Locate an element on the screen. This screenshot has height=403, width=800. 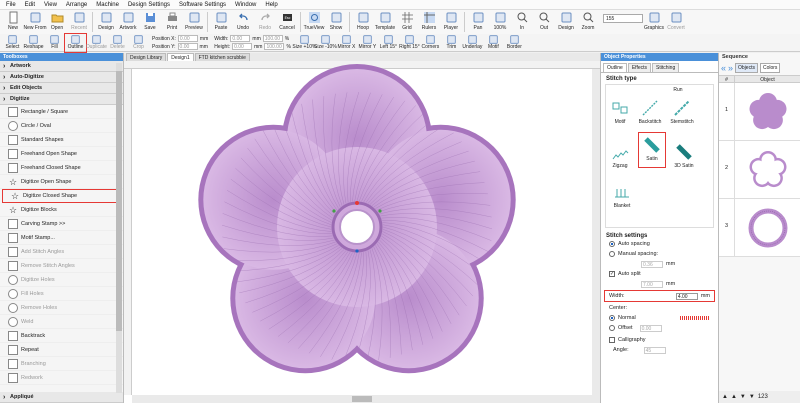
recent-tool: Recent is located at coordinates (79, 22).